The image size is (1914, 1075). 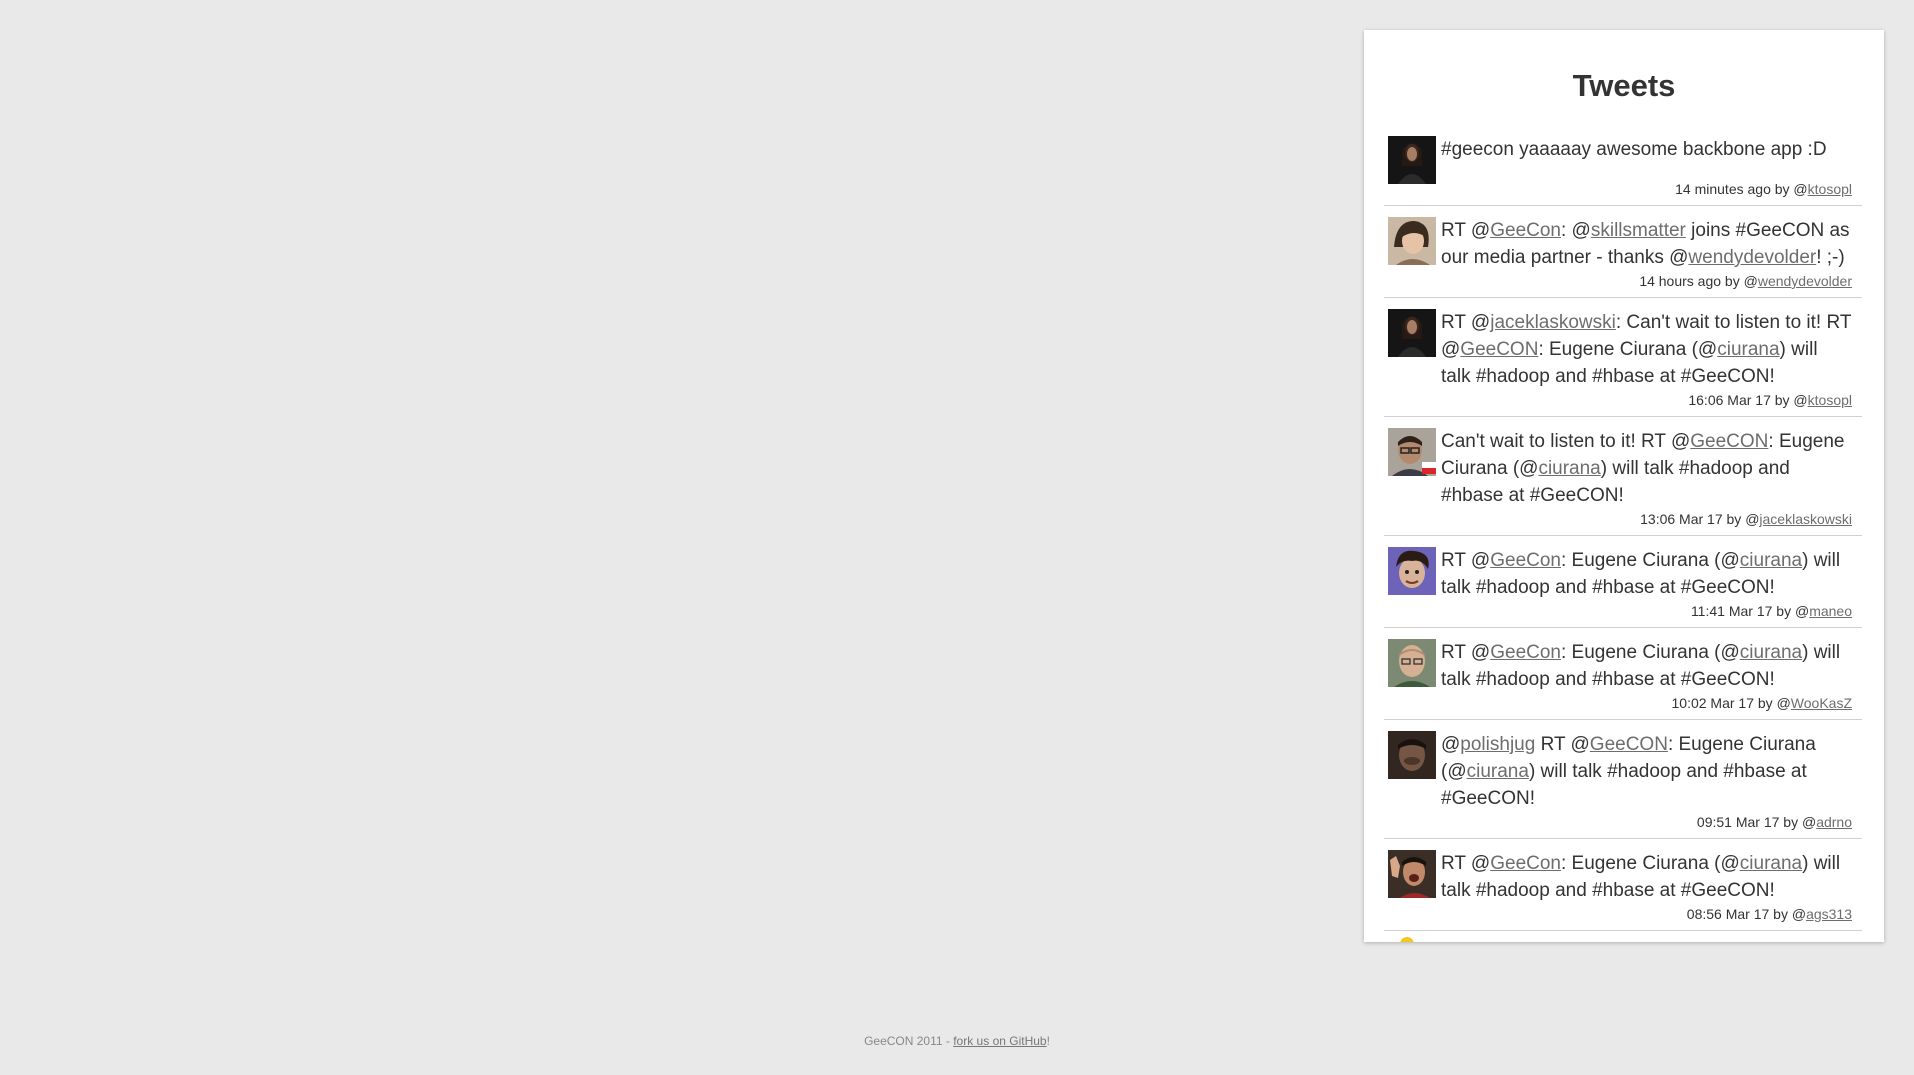 I want to click on tweet-author-link: jaceklaskowski, so click(x=1805, y=519).